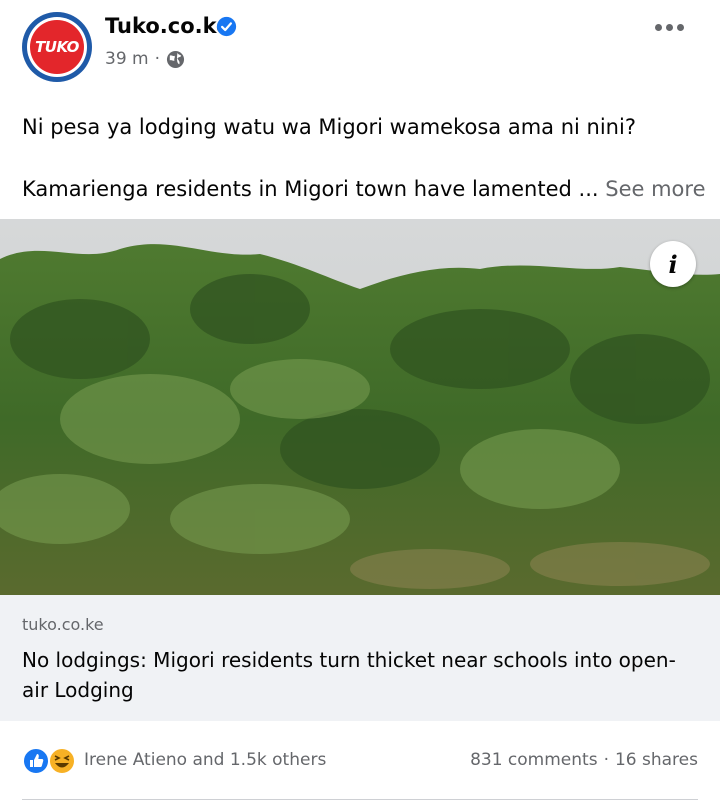 The width and height of the screenshot is (720, 804). I want to click on more-options-icon, so click(672, 27).